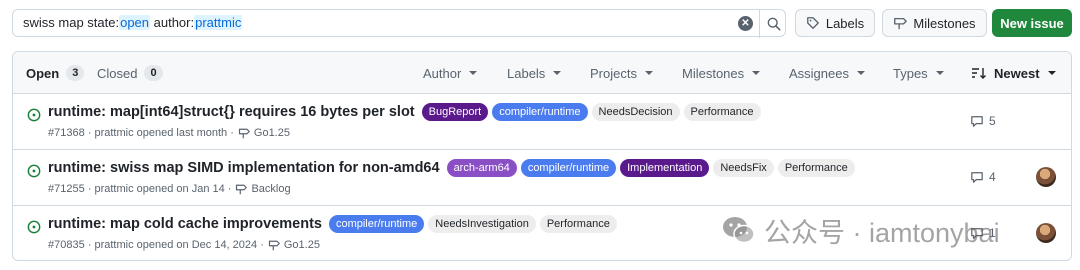 Image resolution: width=1080 pixels, height=270 pixels. What do you see at coordinates (882, 232) in the screenshot?
I see `watermark-text: 公众号 · iamtonybai` at bounding box center [882, 232].